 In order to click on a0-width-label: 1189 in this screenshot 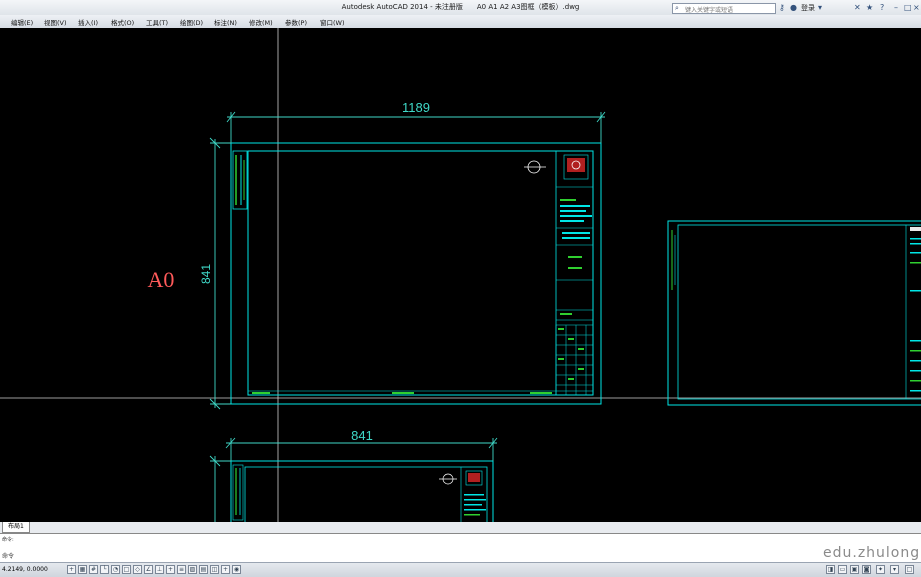, I will do `click(416, 107)`.